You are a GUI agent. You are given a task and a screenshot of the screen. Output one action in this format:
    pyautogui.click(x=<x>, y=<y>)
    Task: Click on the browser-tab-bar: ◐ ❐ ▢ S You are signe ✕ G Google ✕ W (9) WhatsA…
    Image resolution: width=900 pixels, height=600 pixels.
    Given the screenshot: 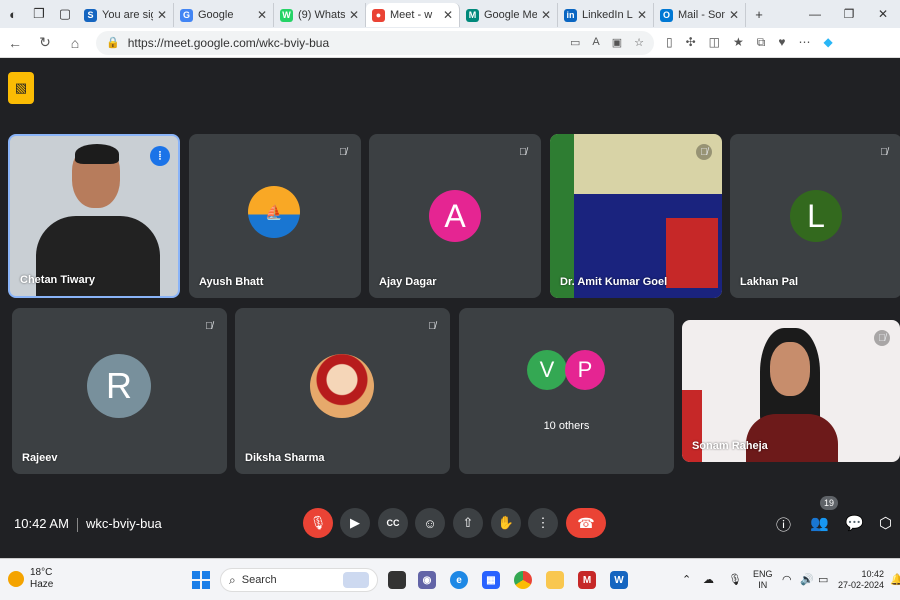 What is the action you would take?
    pyautogui.click(x=450, y=14)
    